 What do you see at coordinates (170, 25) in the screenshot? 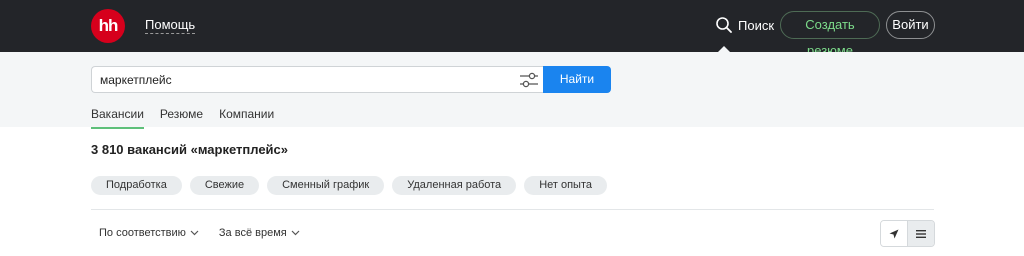
I see `help-link: Помощь` at bounding box center [170, 25].